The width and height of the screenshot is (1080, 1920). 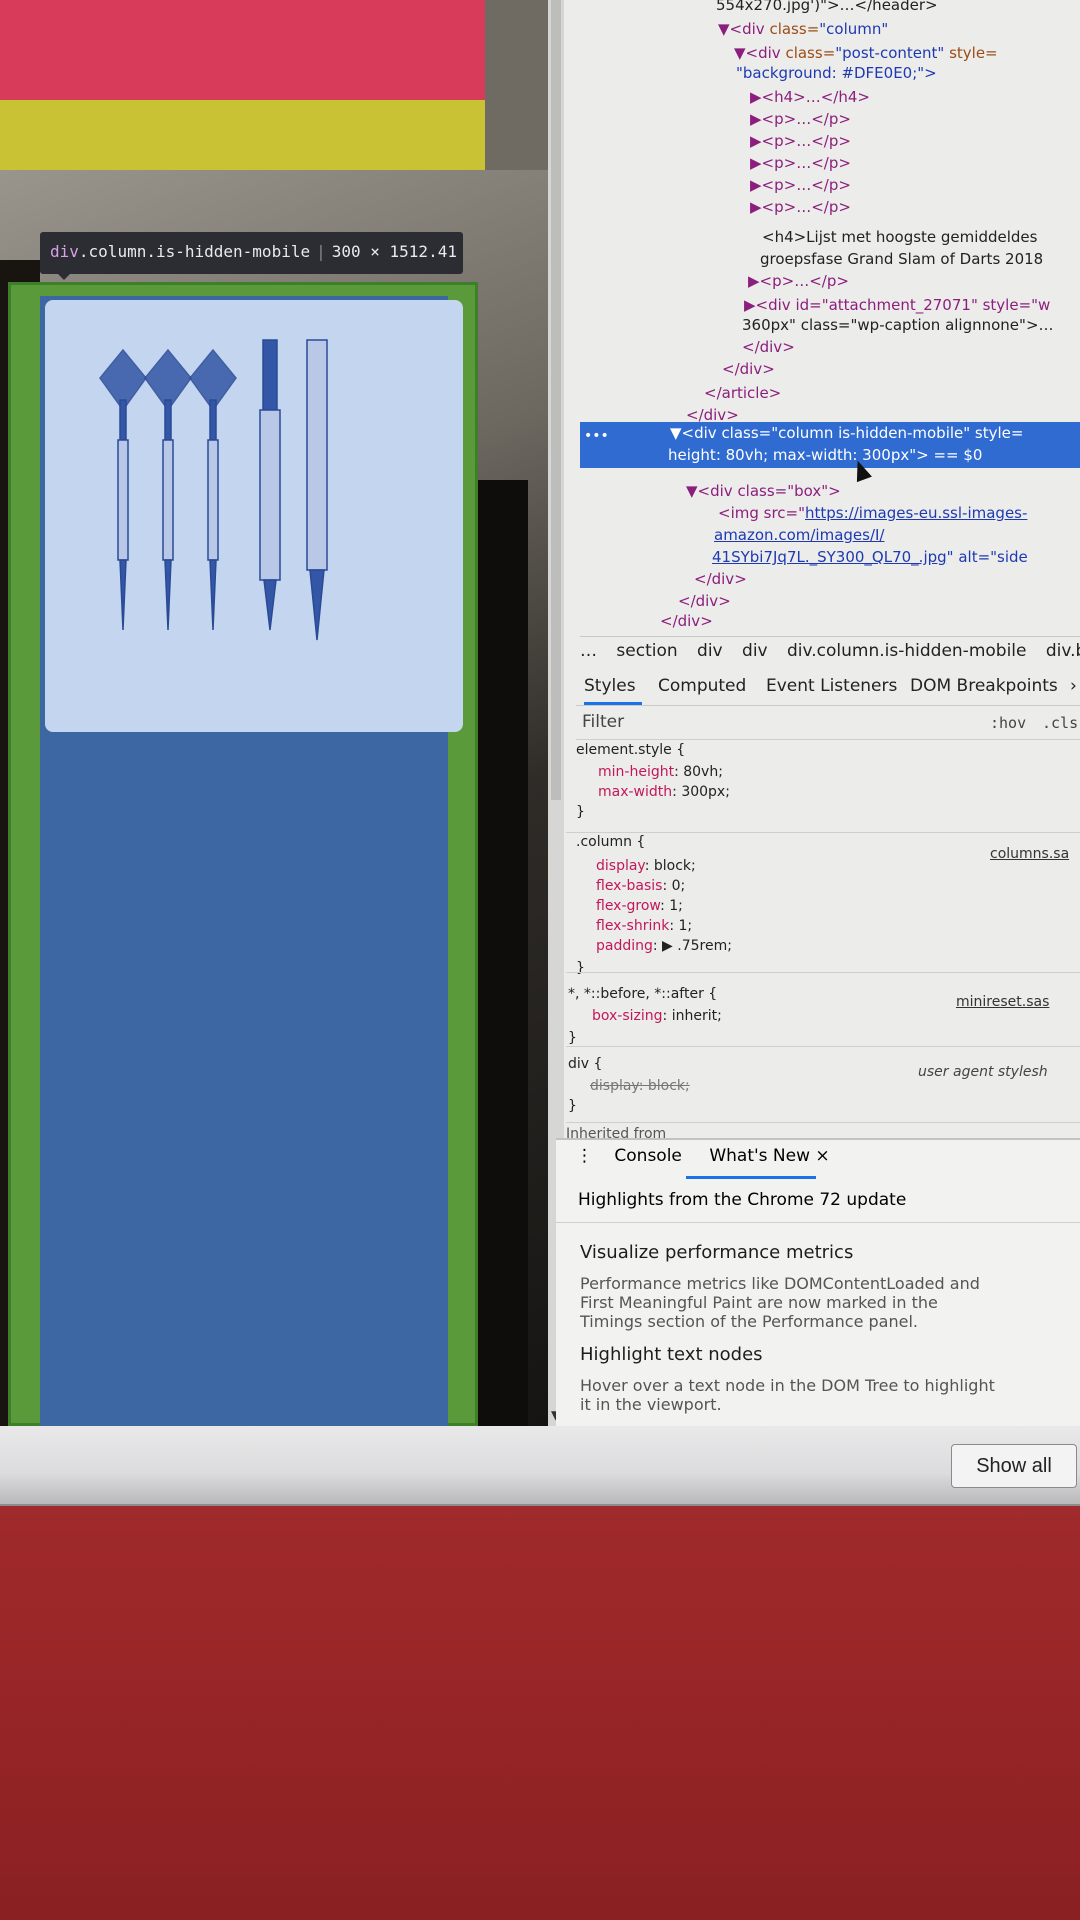 I want to click on styles-filter-input: Filter, so click(x=603, y=722).